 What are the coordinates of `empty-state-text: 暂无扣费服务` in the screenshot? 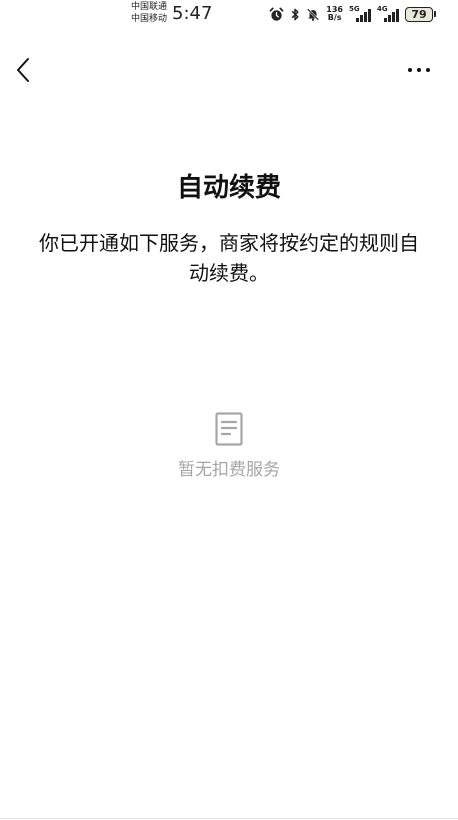 It's located at (229, 470).